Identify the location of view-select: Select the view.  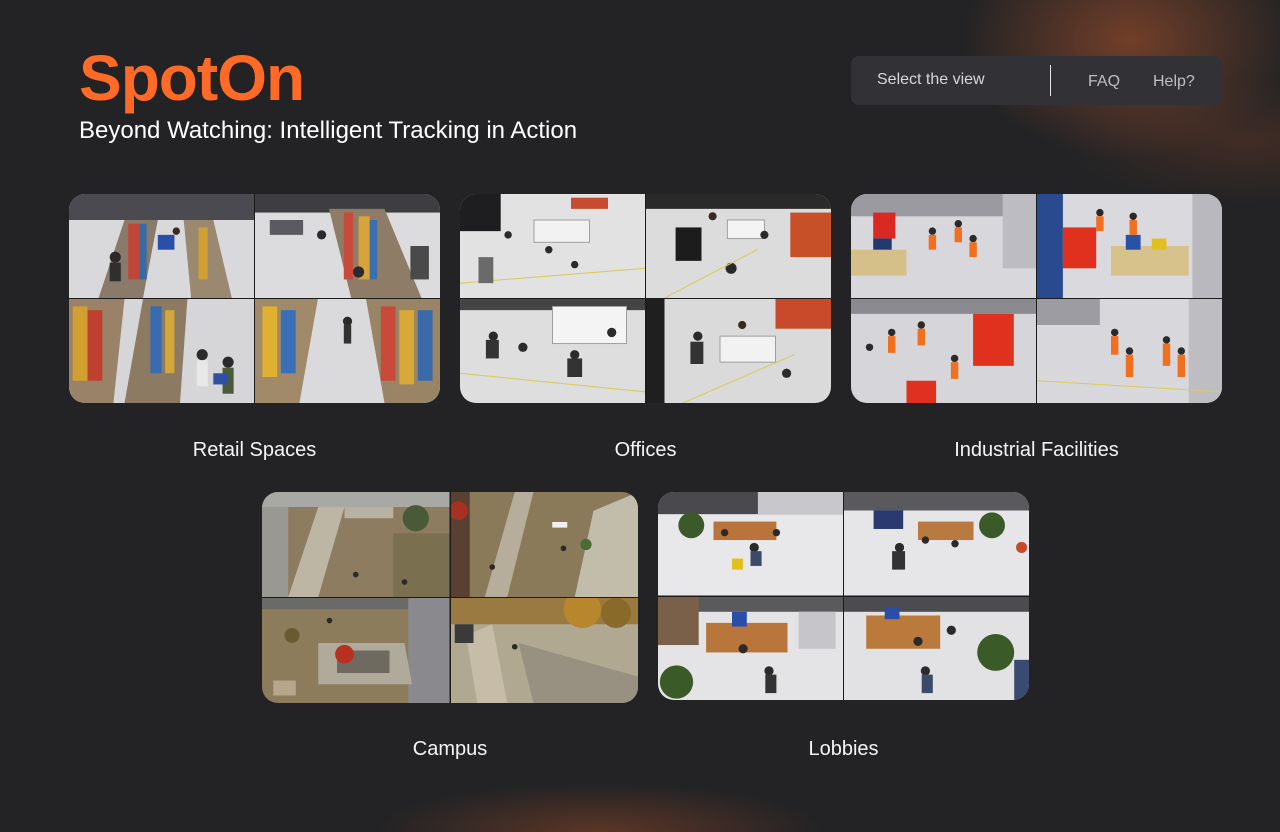
(931, 80).